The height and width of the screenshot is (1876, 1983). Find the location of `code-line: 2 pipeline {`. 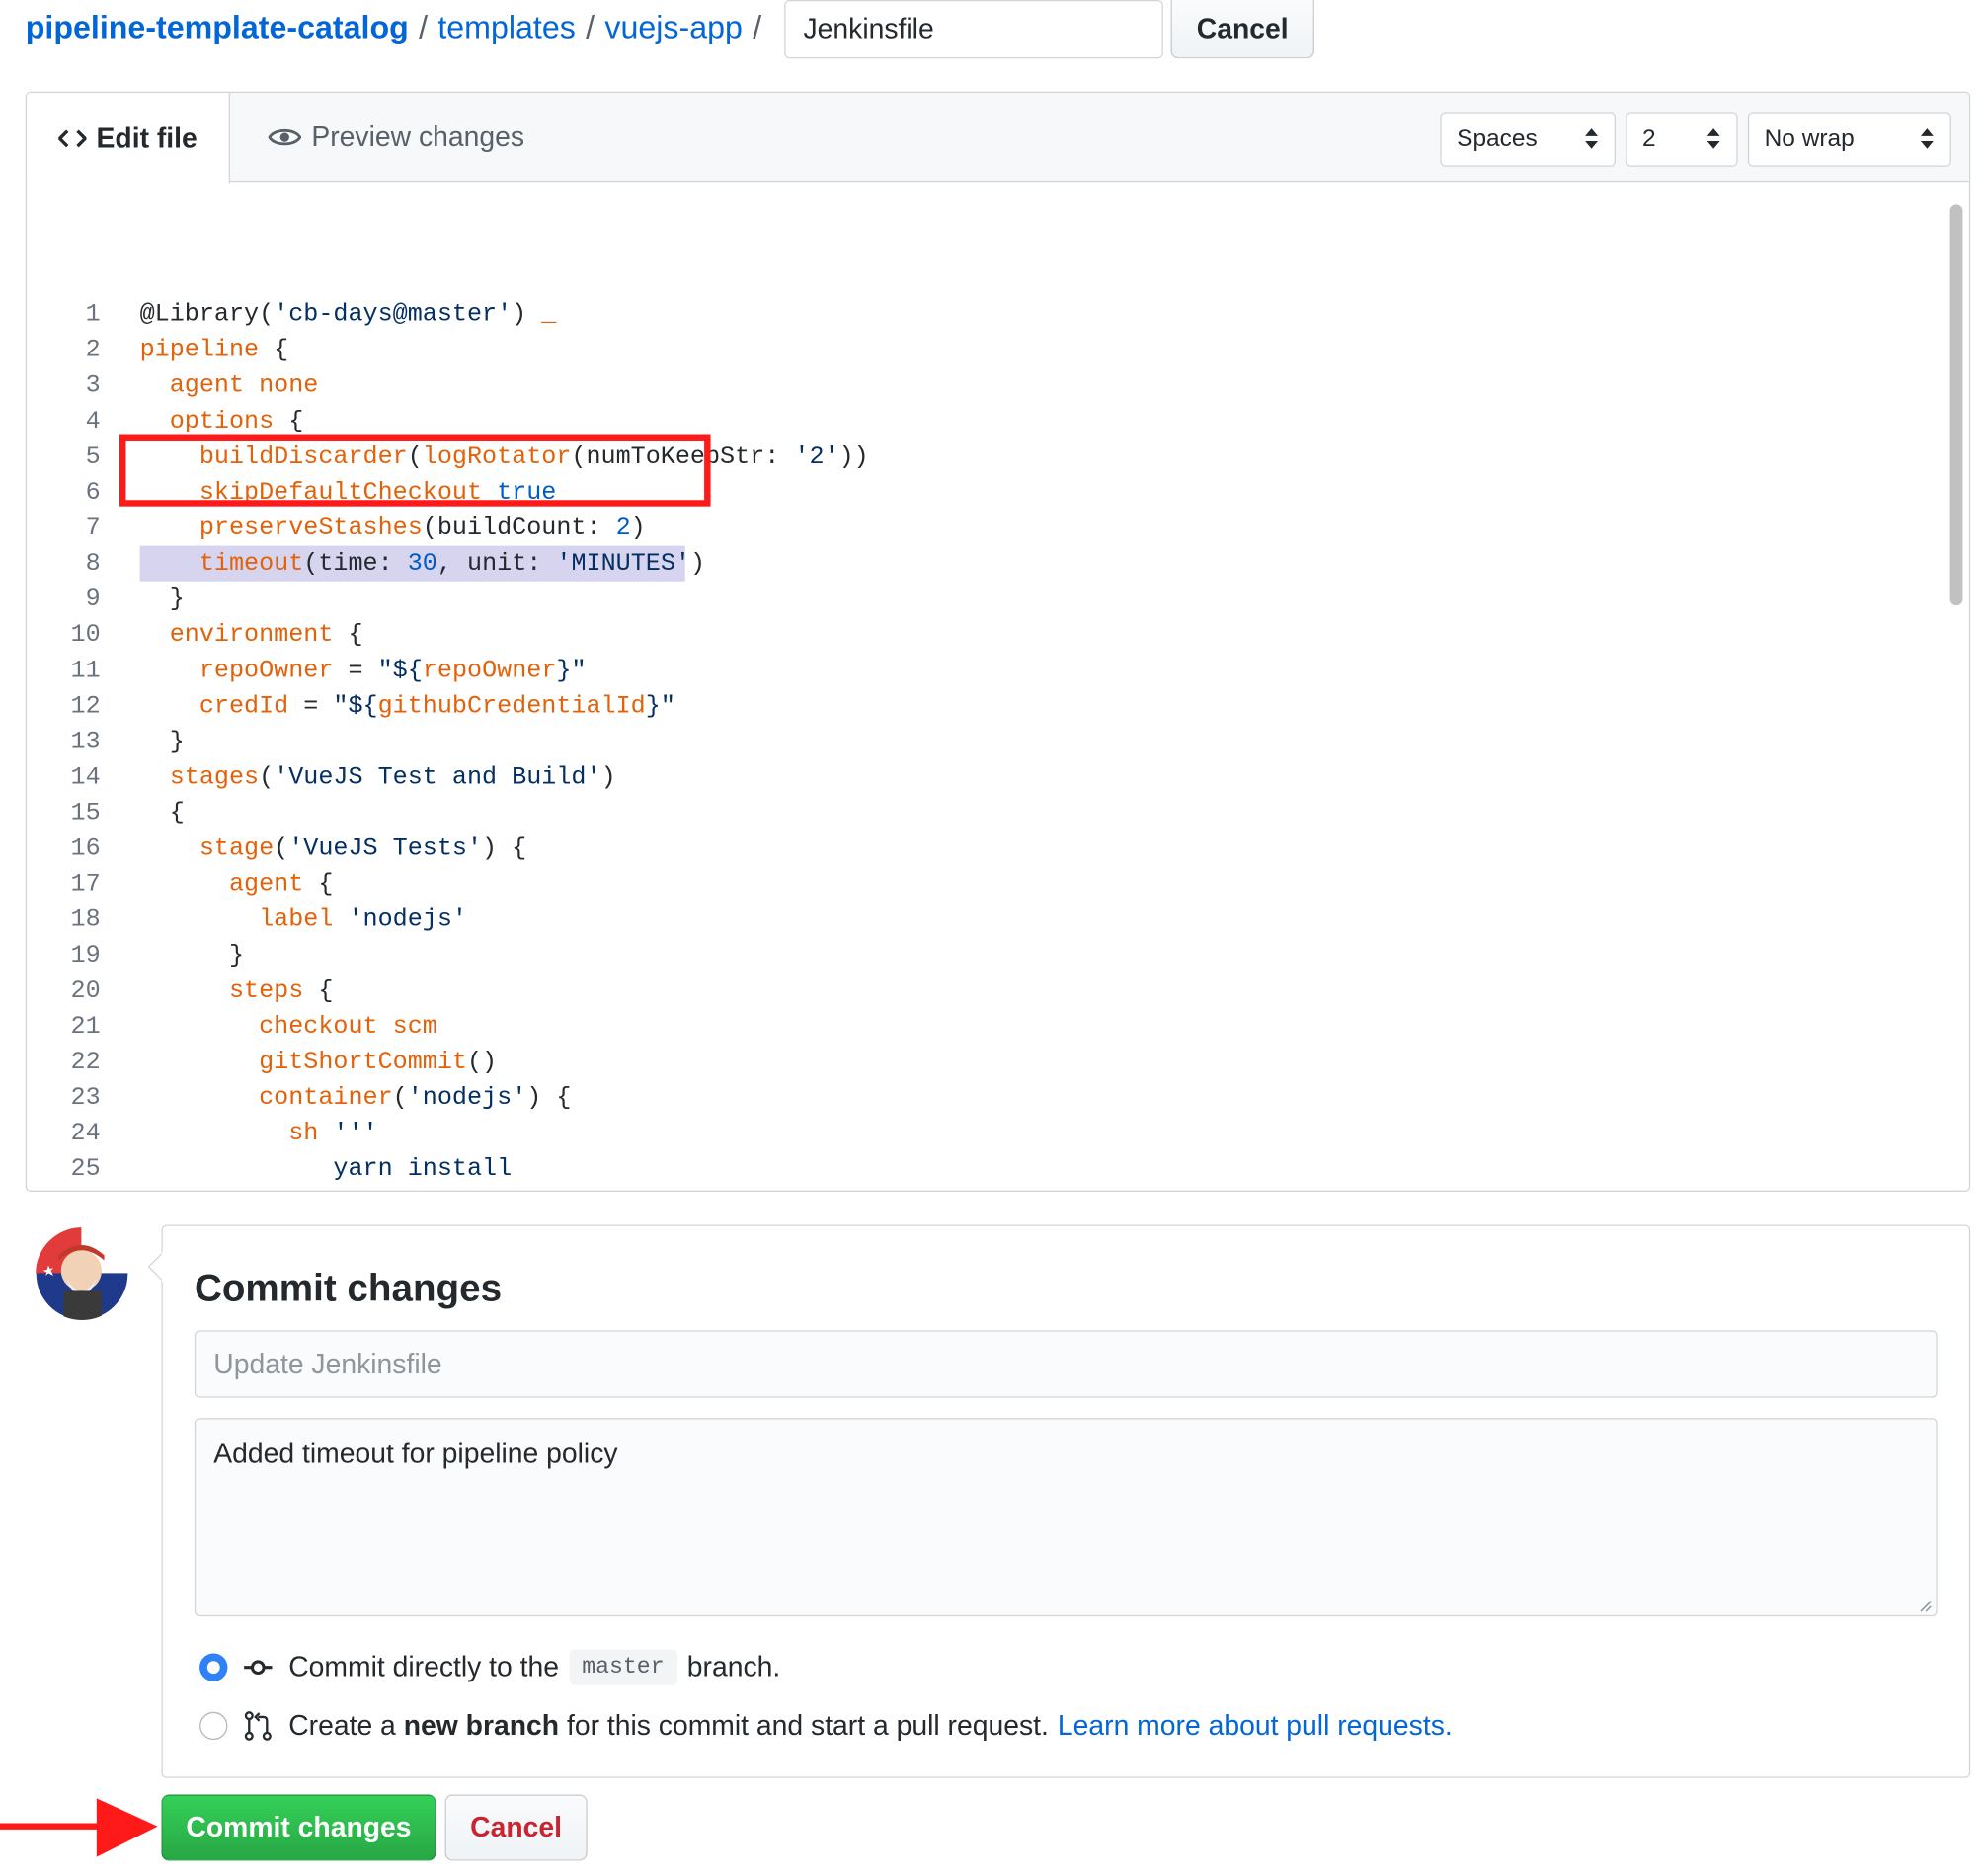

code-line: 2 pipeline { is located at coordinates (985, 350).